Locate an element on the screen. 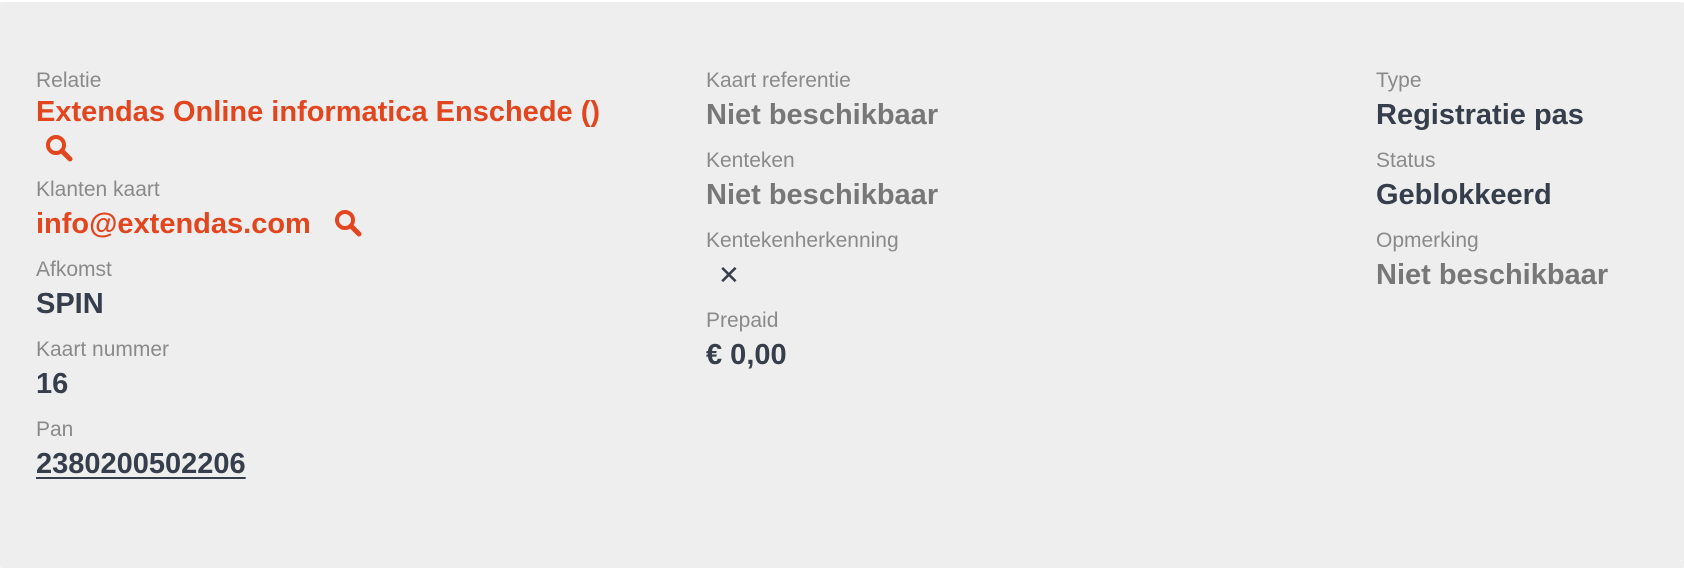 The height and width of the screenshot is (570, 1684). opmerking-label: Opmerking is located at coordinates (1427, 240).